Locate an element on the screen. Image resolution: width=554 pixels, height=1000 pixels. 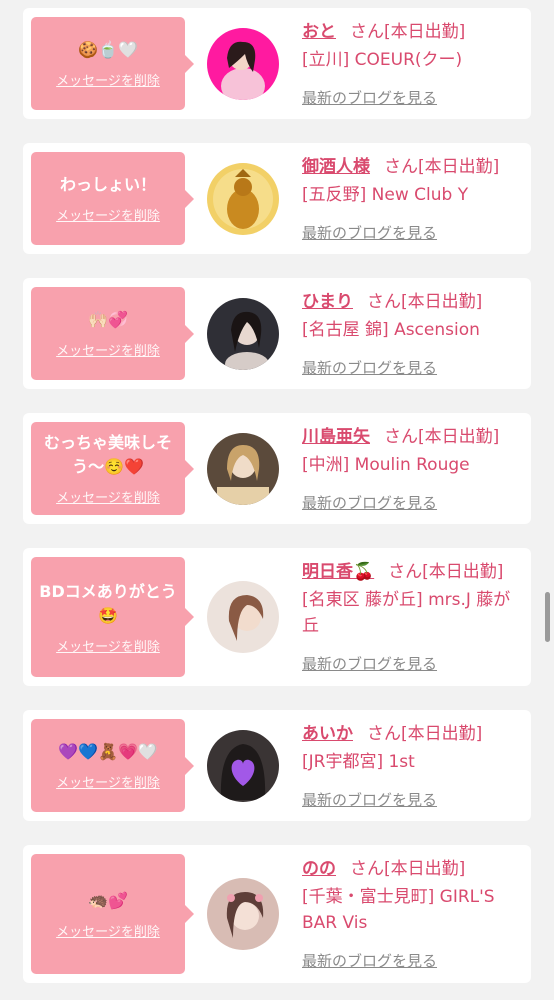
cast-name-link: あいか is located at coordinates (327, 734).